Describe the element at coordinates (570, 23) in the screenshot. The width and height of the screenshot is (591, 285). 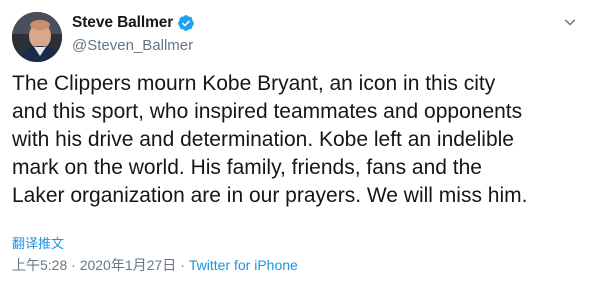
I see `chevron-down-icon` at that location.